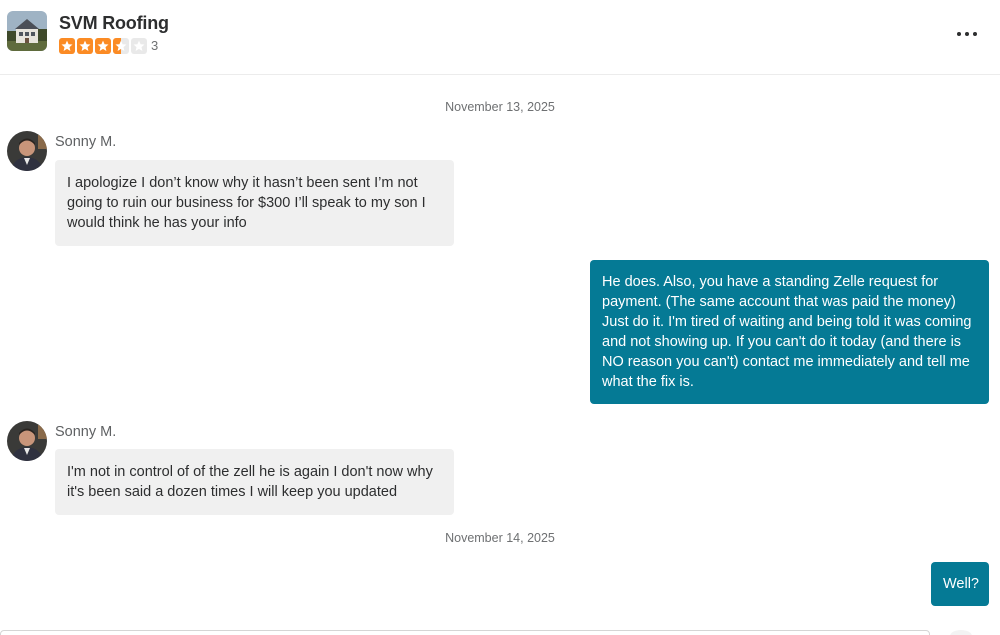  I want to click on star-rating, so click(103, 46).